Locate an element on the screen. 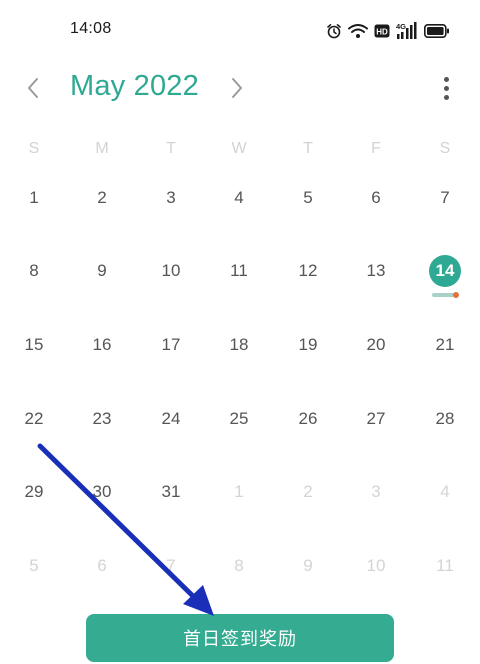  day-cell-next-month: 3 is located at coordinates (376, 492).